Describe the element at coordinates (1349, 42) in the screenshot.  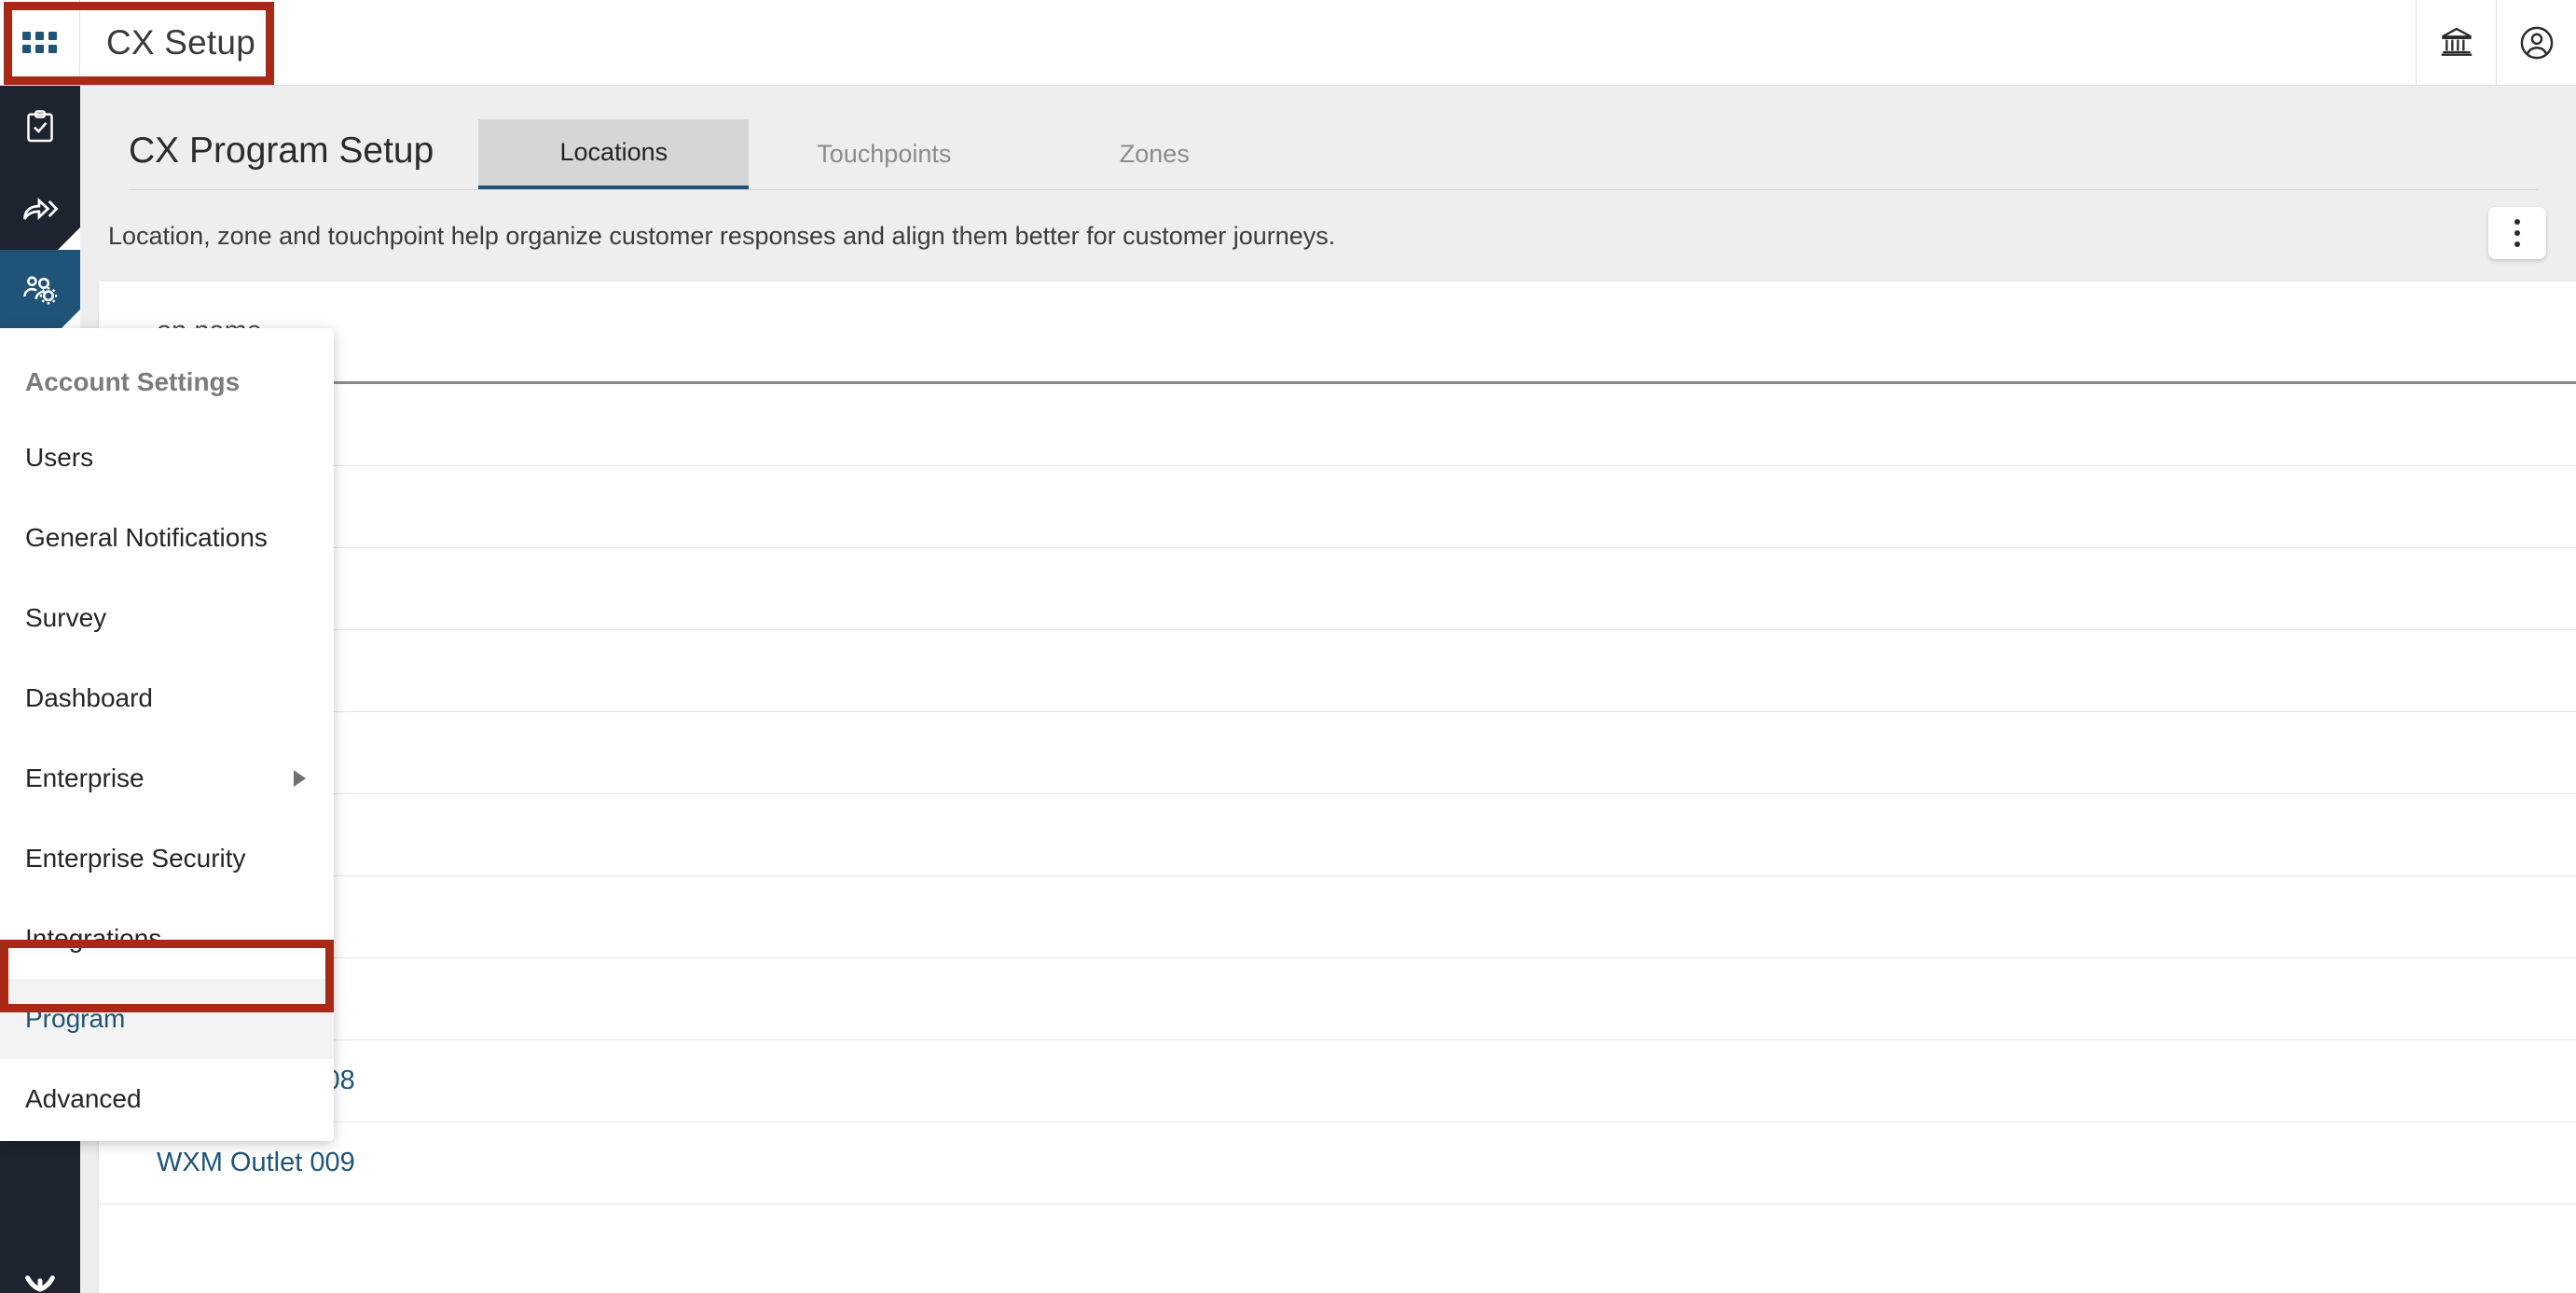
I see `header-spacer` at that location.